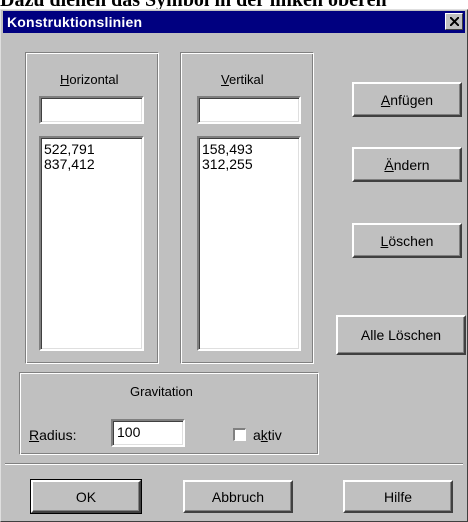 The image size is (468, 522). I want to click on close-icon, so click(454, 21).